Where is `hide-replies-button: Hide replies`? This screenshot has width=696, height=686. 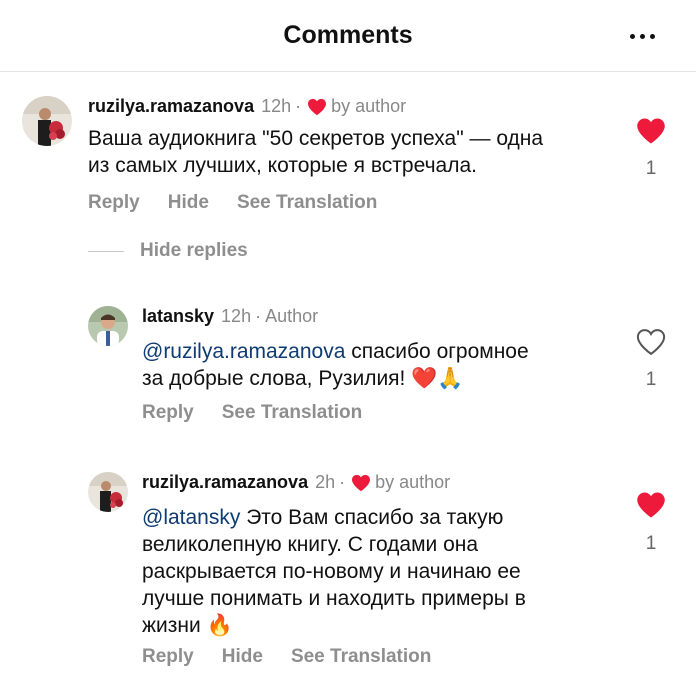
hide-replies-button: Hide replies is located at coordinates (168, 251).